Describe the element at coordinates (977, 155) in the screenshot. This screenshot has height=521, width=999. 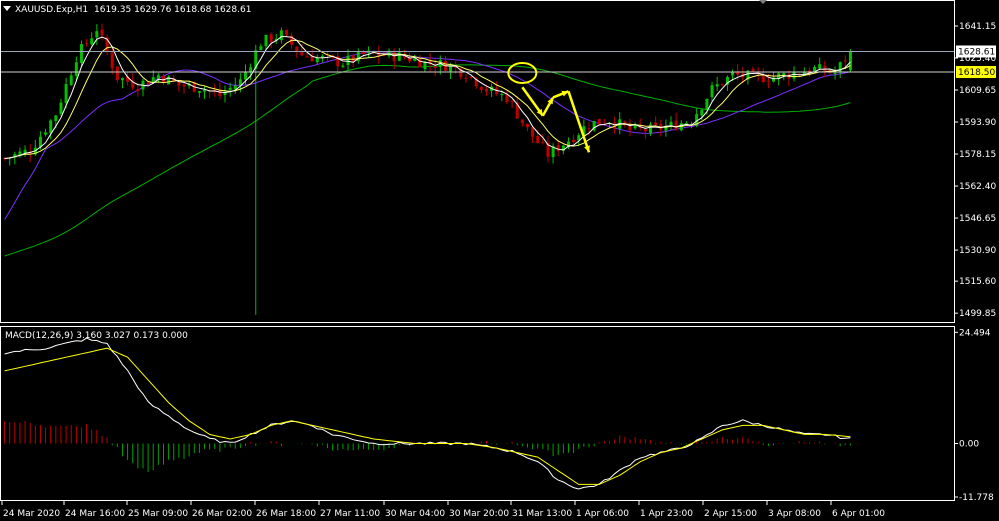
I see `price-tick-label: 1578.15` at that location.